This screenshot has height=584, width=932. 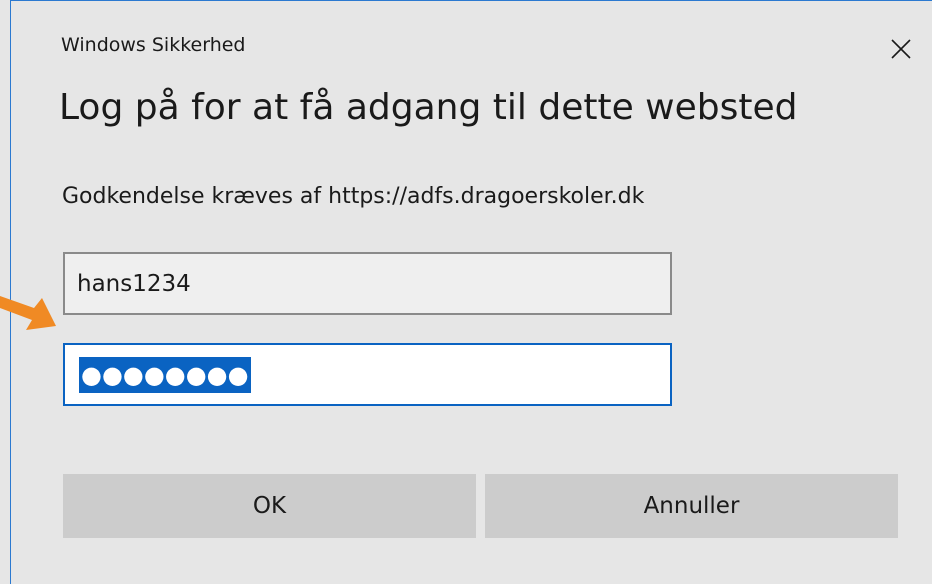 I want to click on password-value: ●●●●●●●●, so click(x=165, y=374).